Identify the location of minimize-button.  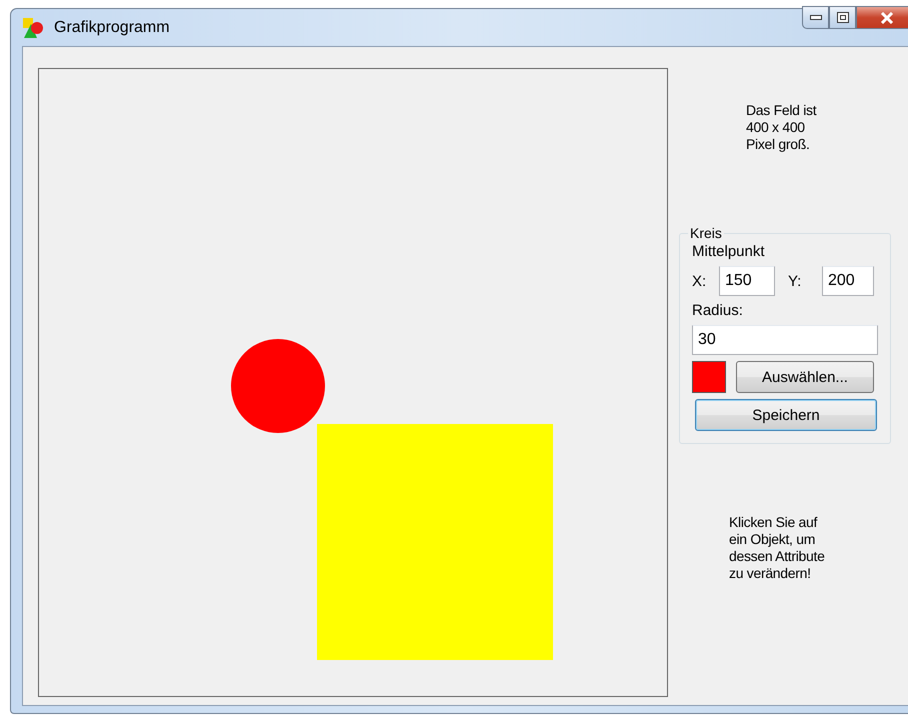
(815, 17).